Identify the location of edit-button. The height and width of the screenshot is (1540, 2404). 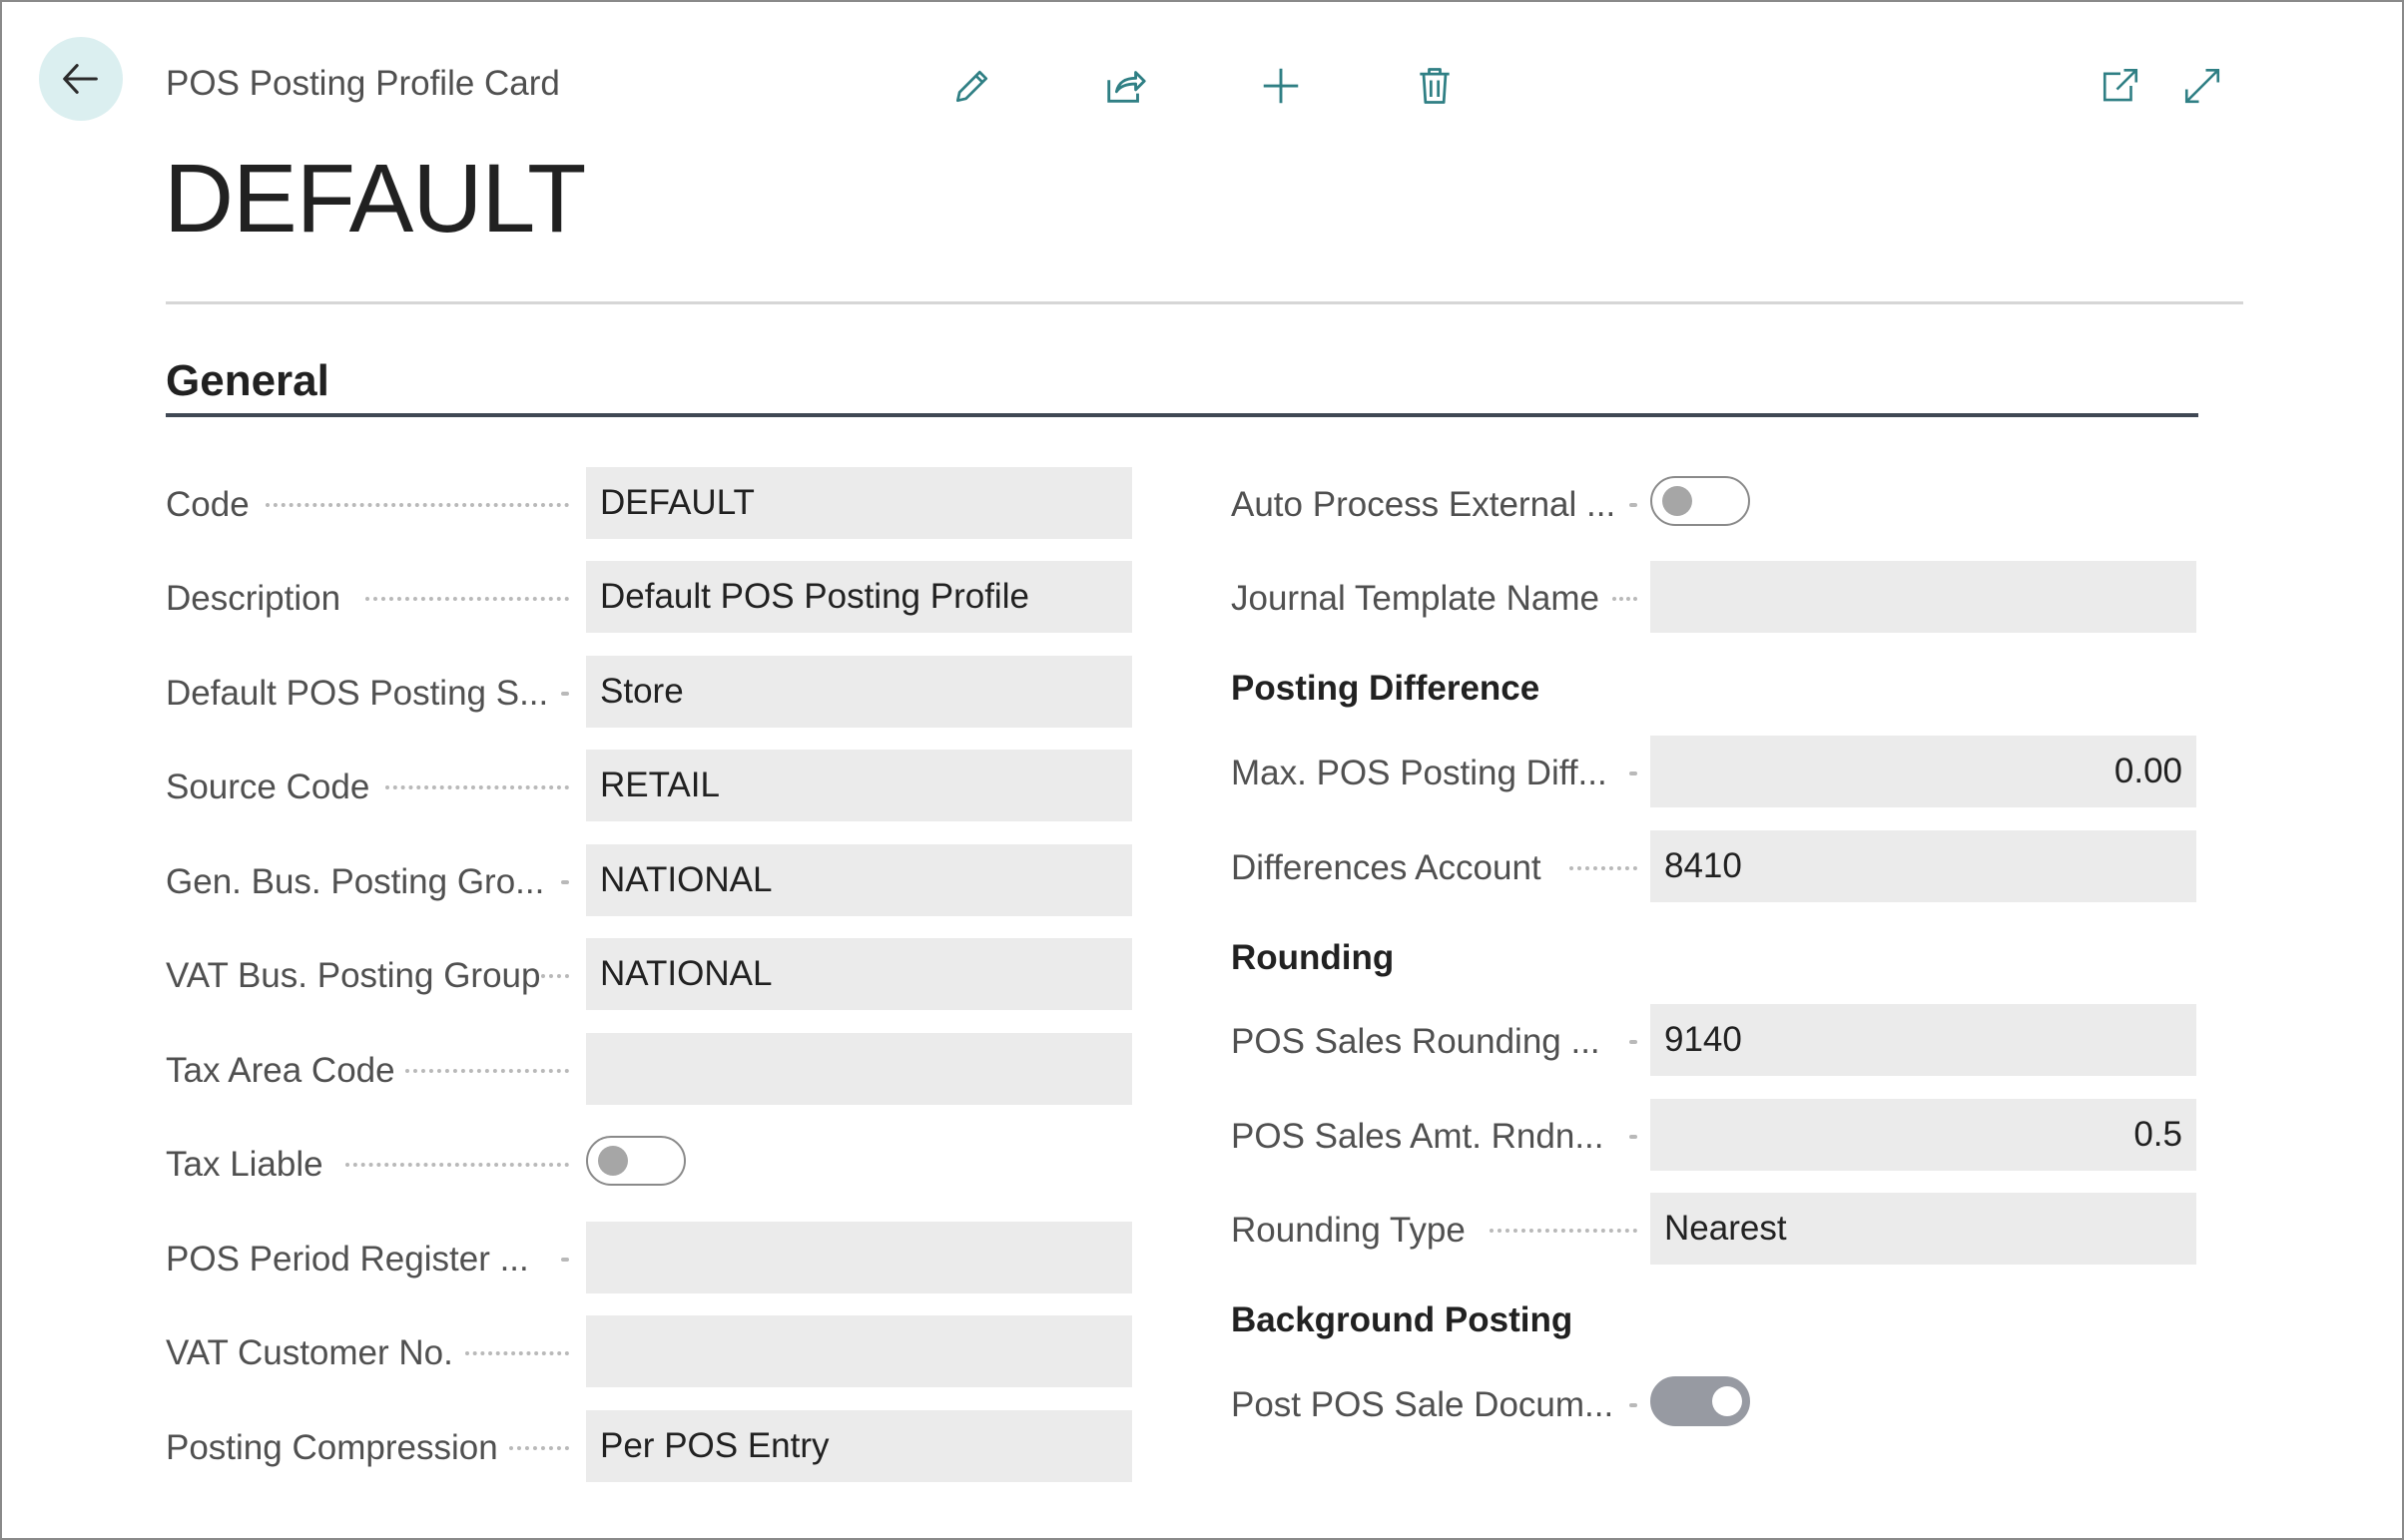
(972, 86).